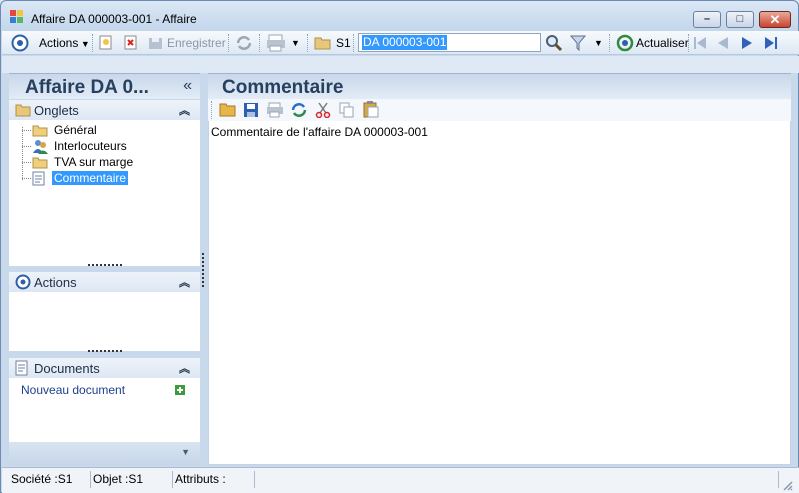 The width and height of the screenshot is (799, 493). What do you see at coordinates (625, 43) in the screenshot?
I see `refresh-icon` at bounding box center [625, 43].